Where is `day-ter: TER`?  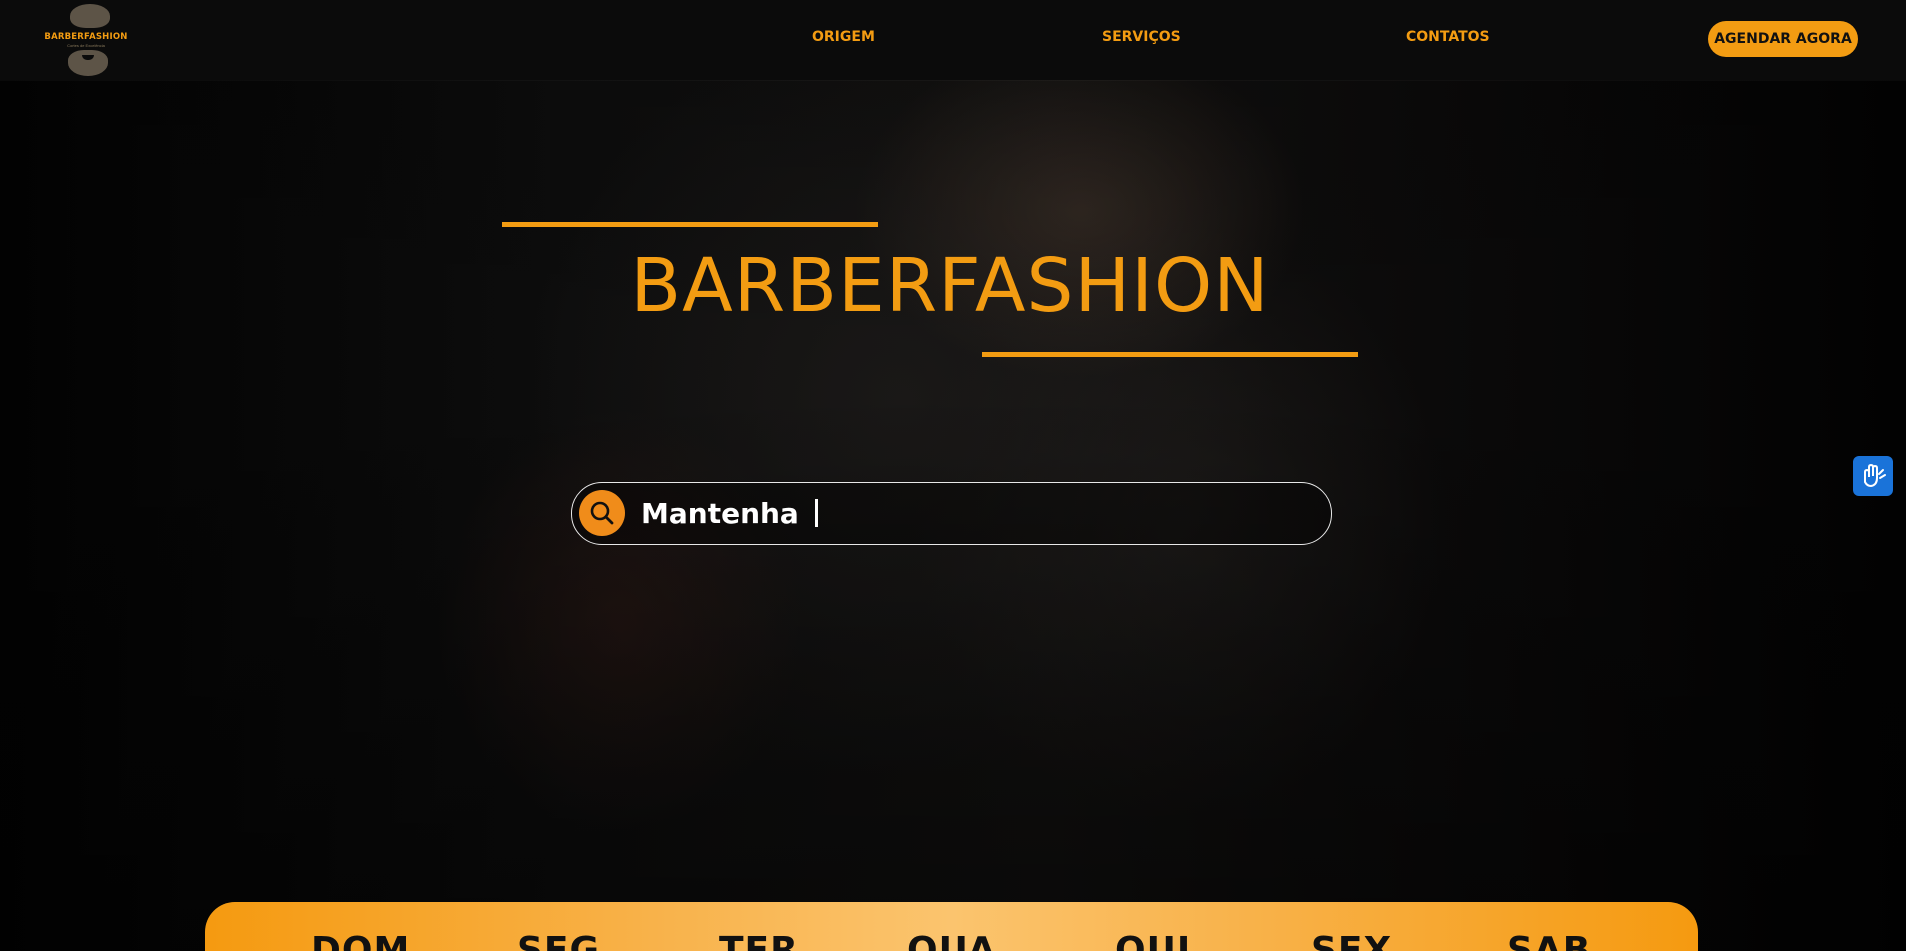 day-ter: TER is located at coordinates (759, 940).